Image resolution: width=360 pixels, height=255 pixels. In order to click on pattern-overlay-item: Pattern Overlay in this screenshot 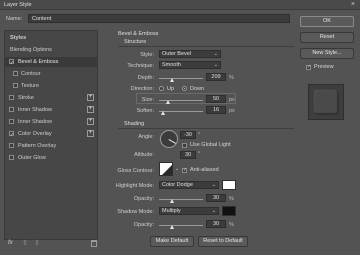, I will do `click(51, 146)`.